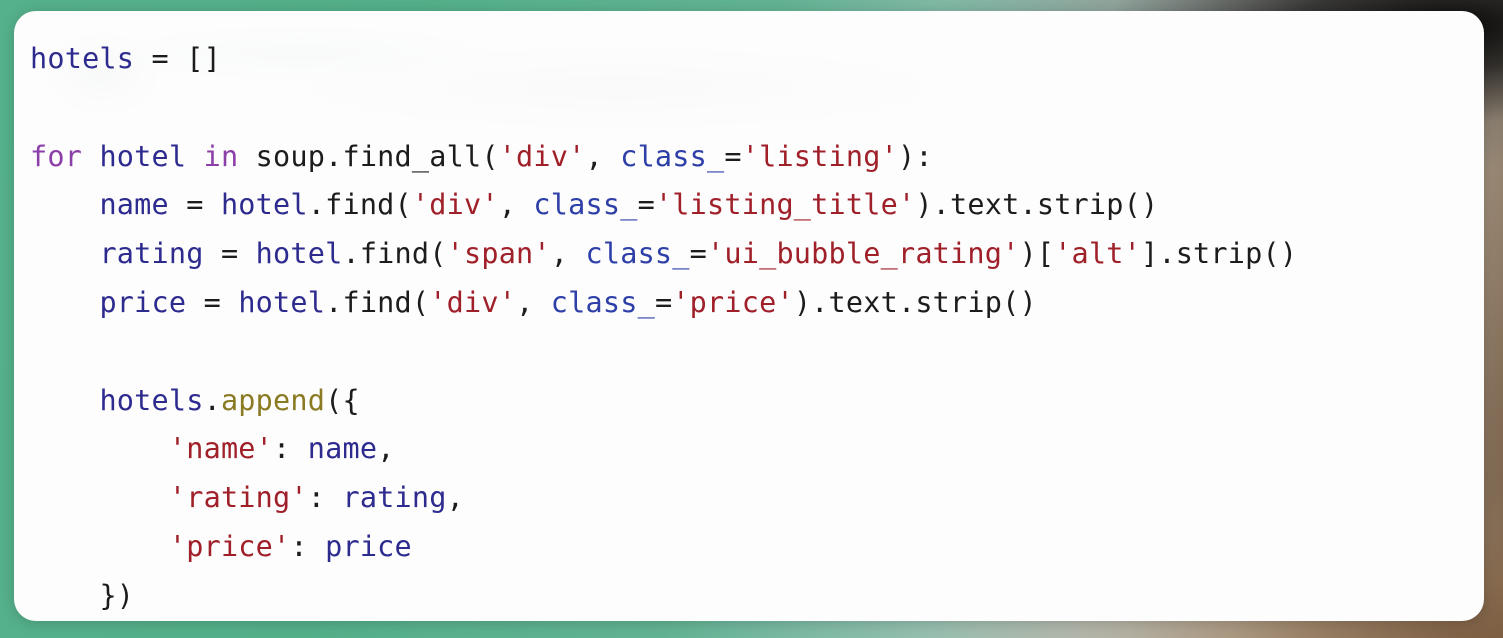  I want to click on code-line: hotels = [], so click(757, 59).